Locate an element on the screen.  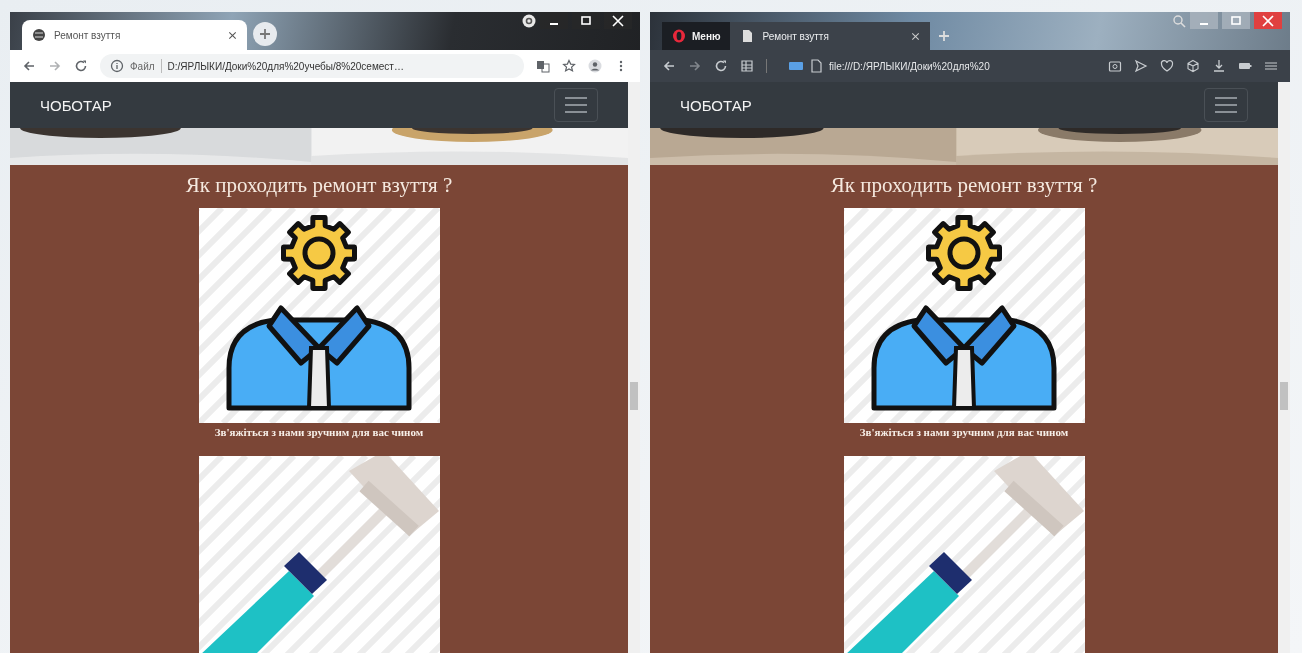
grid-icon is located at coordinates (747, 66).